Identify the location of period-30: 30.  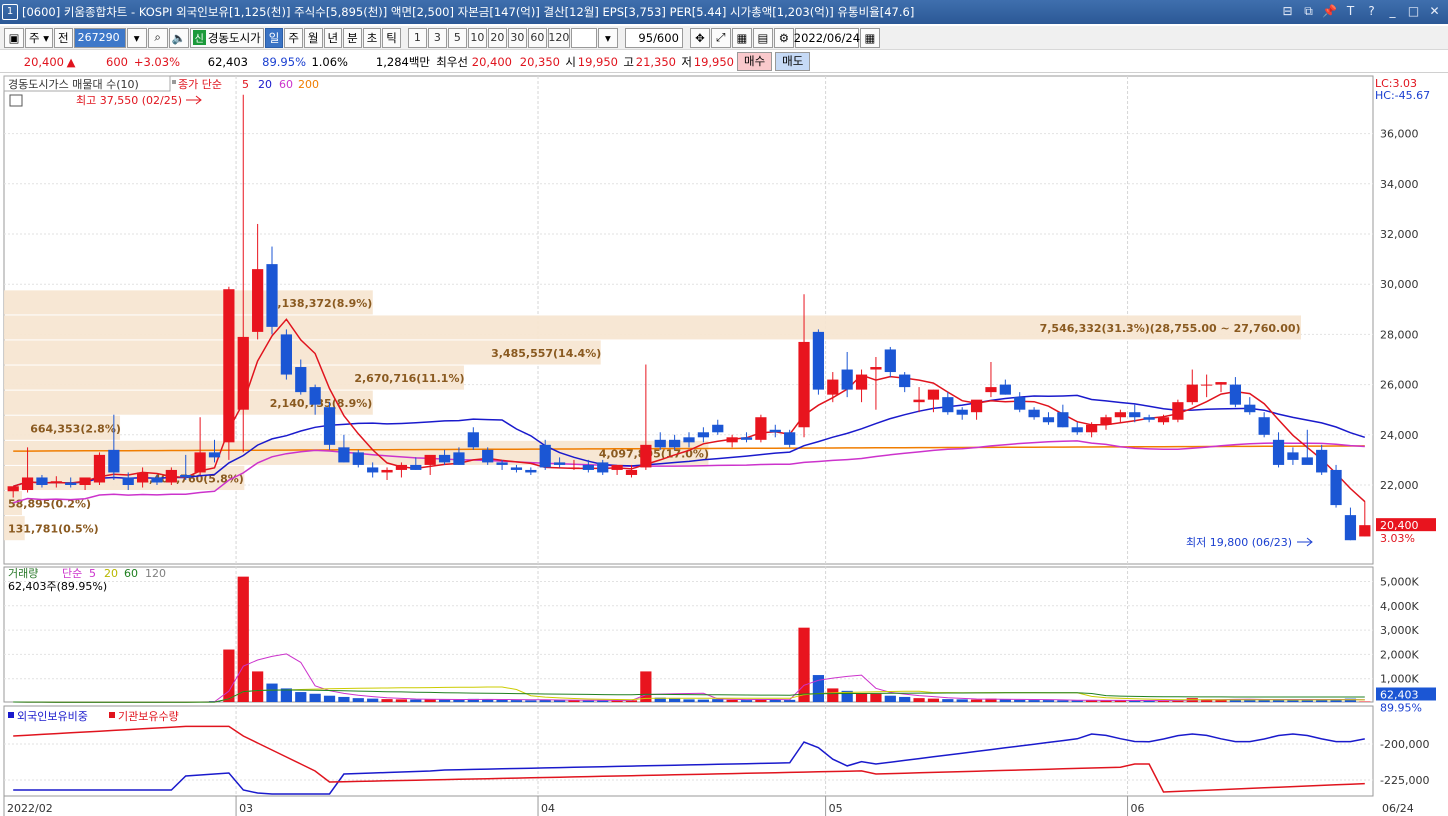
(517, 37).